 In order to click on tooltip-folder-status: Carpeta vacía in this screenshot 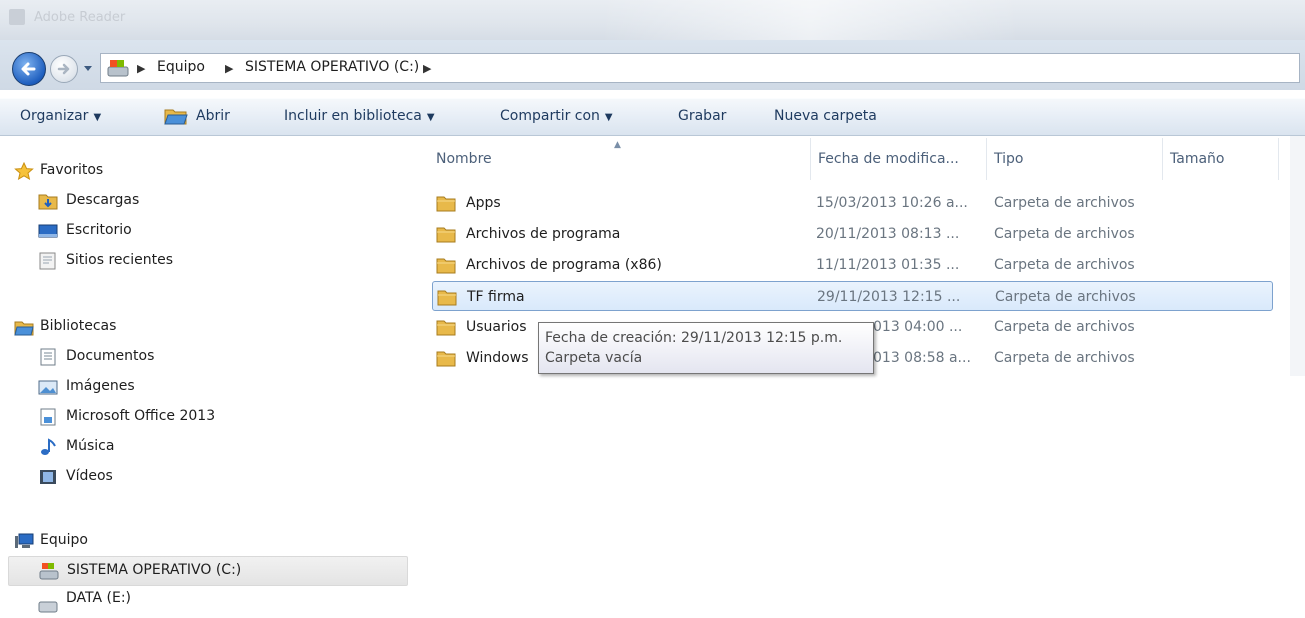, I will do `click(594, 358)`.